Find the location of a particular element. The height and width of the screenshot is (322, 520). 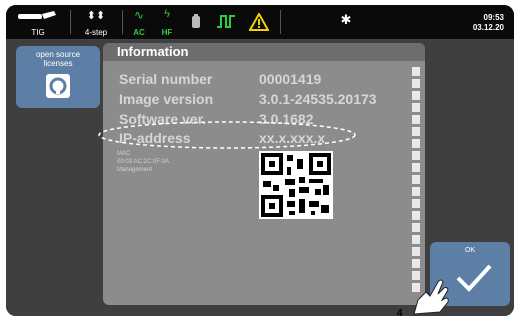

mac-address-value: 00:03:AC:2C:0F:0A is located at coordinates (143, 162).